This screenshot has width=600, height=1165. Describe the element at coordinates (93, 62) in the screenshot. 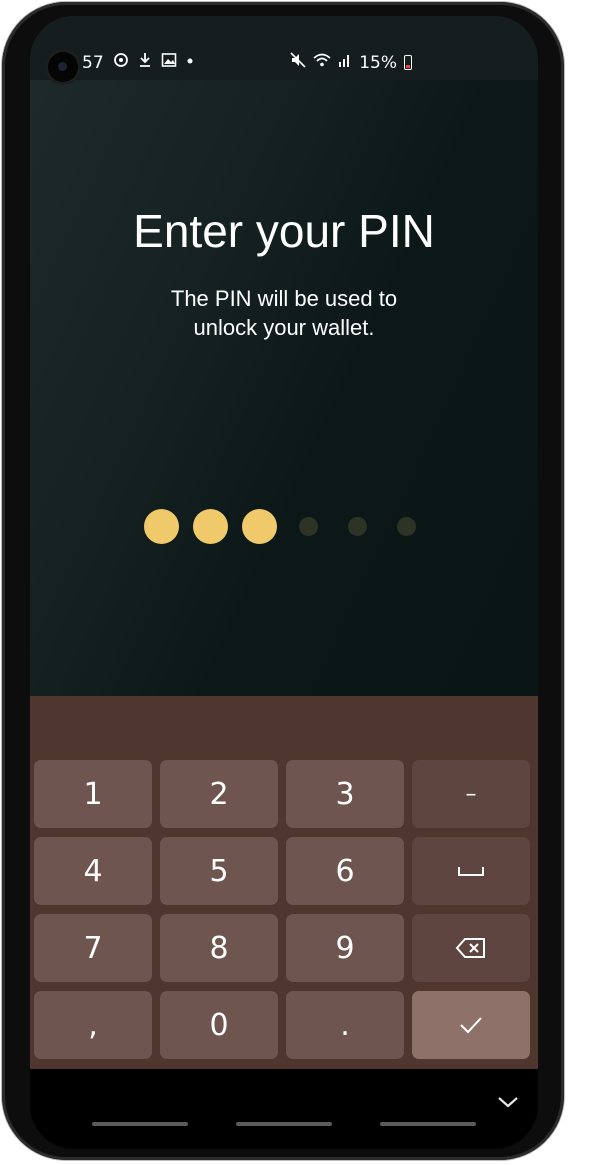

I see `status-time: 57` at that location.